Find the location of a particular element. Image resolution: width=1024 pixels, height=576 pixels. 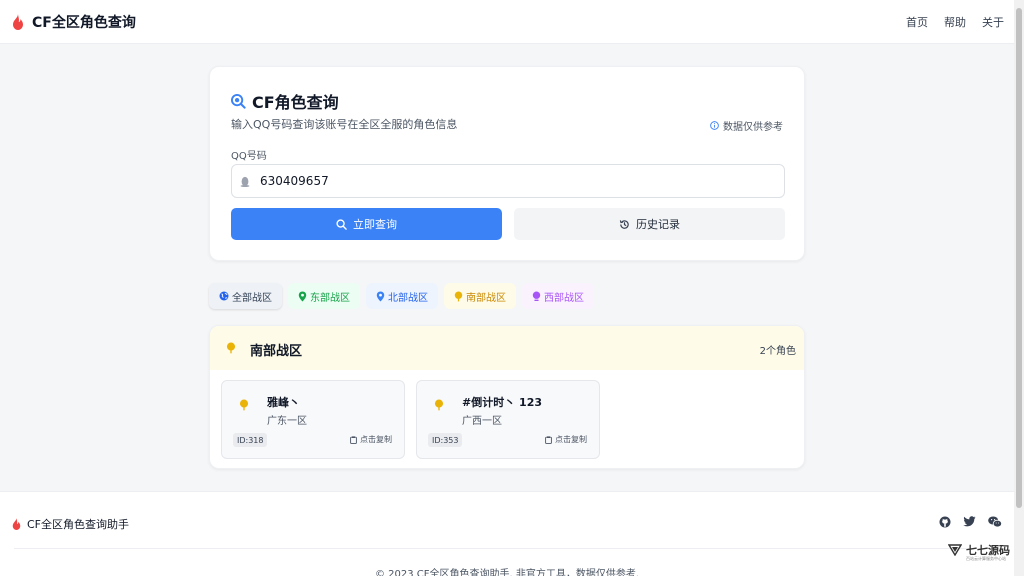

search-title-text: CF角色查询 is located at coordinates (295, 102).